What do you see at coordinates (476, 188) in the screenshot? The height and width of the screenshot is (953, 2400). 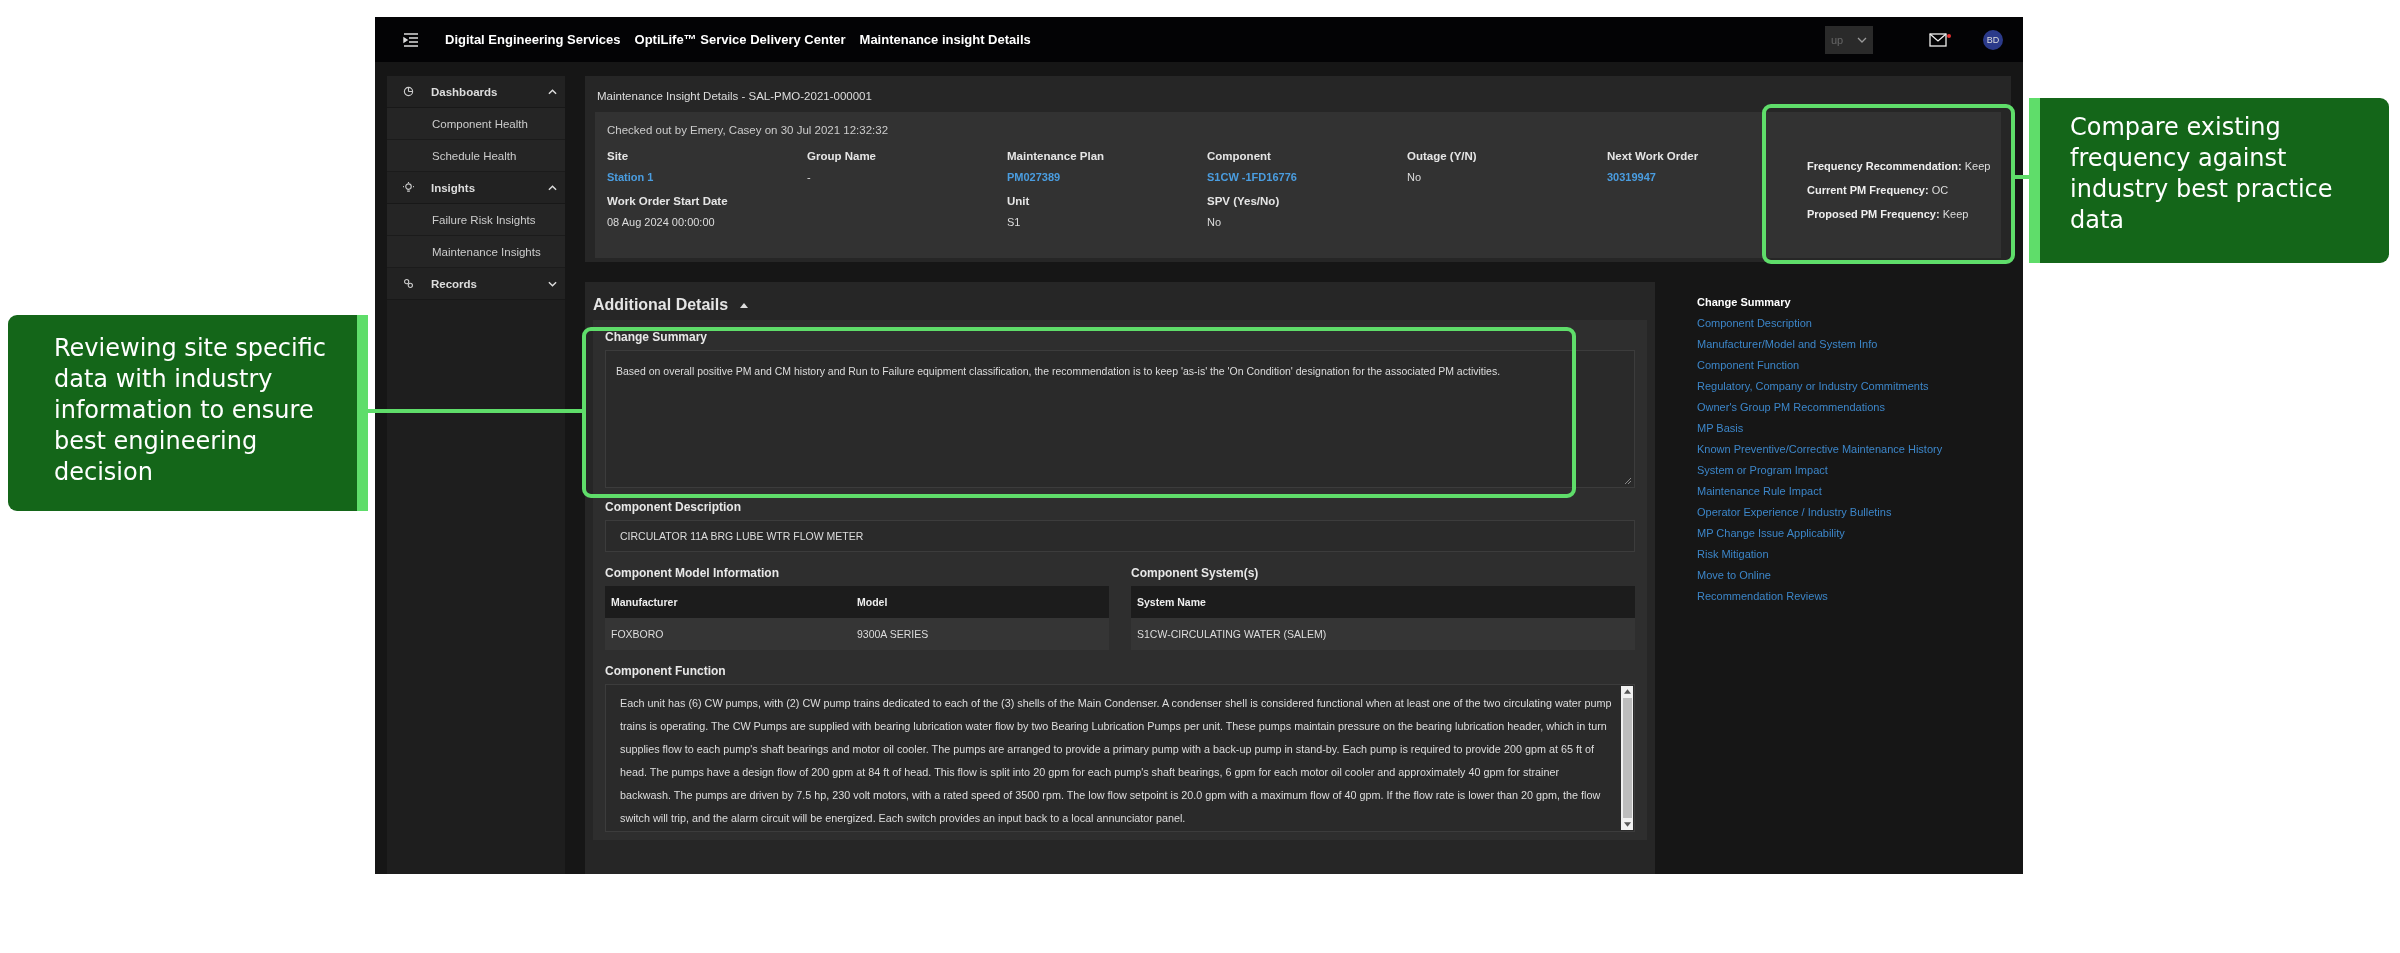 I see `sidebar-section: Insights` at bounding box center [476, 188].